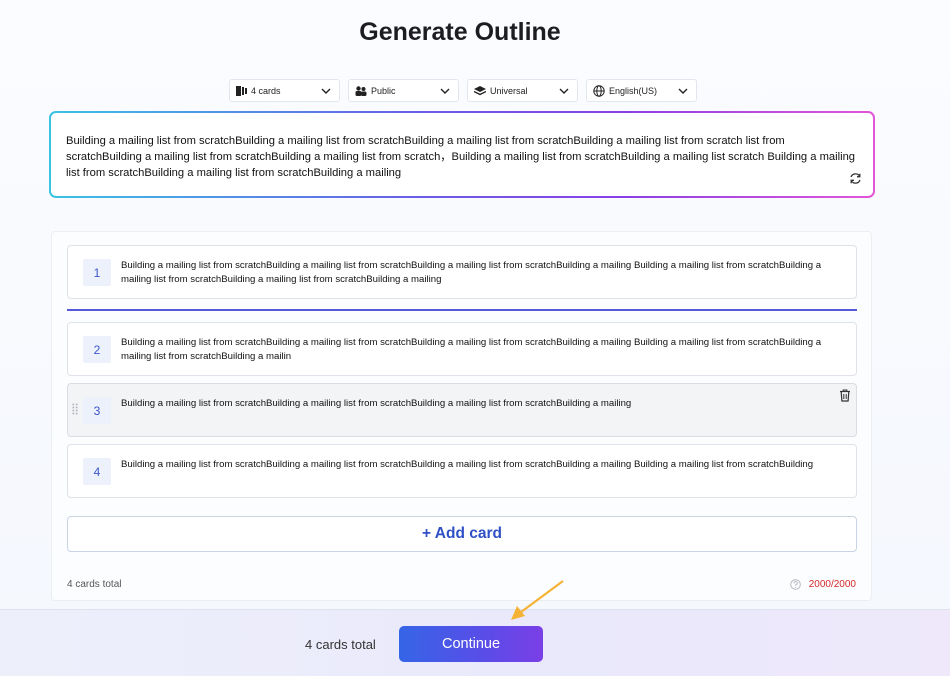 This screenshot has height=676, width=950. Describe the element at coordinates (509, 90) in the screenshot. I see `theme-value: Universal` at that location.